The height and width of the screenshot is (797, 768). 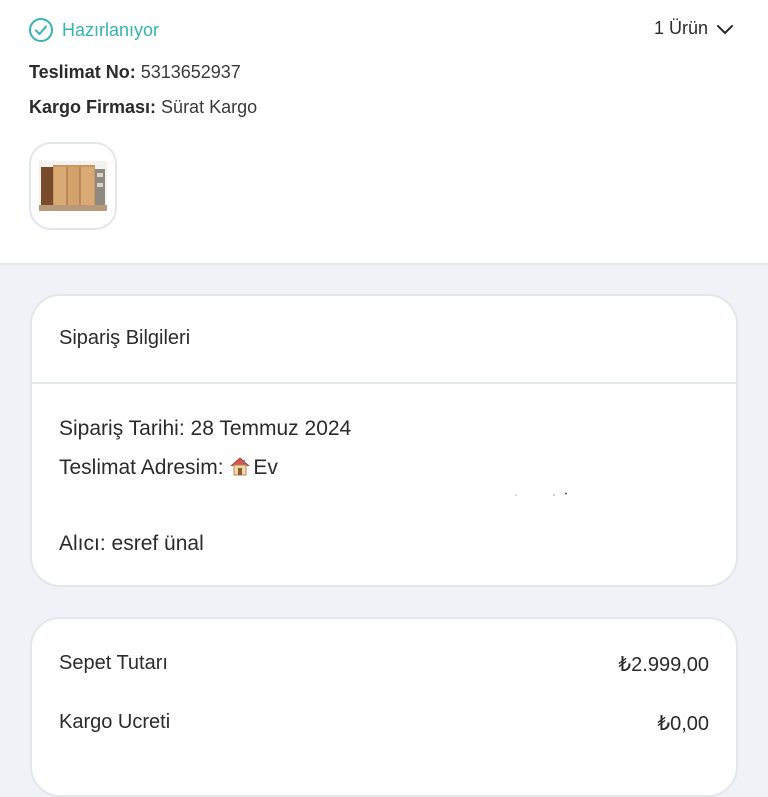 I want to click on order-date: Sipariş Tarihi: 28 Temmuz 2024, so click(x=205, y=429).